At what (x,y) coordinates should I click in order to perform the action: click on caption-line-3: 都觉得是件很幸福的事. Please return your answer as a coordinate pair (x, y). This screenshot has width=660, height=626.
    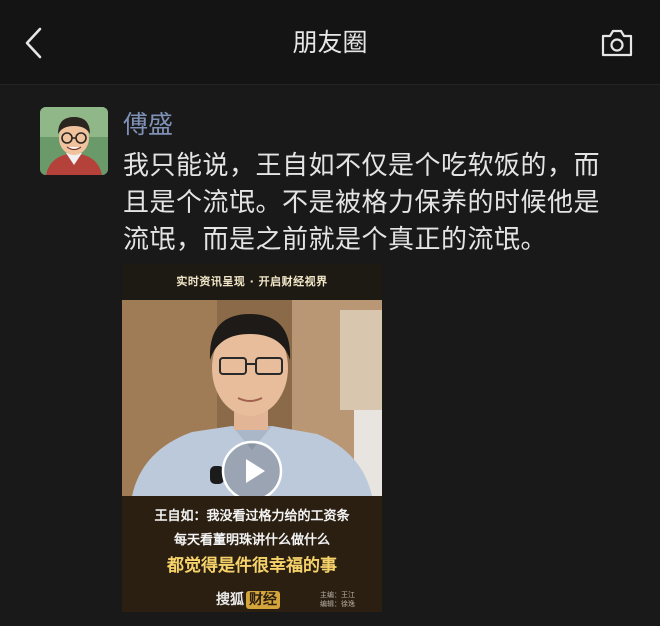
    Looking at the image, I should click on (252, 566).